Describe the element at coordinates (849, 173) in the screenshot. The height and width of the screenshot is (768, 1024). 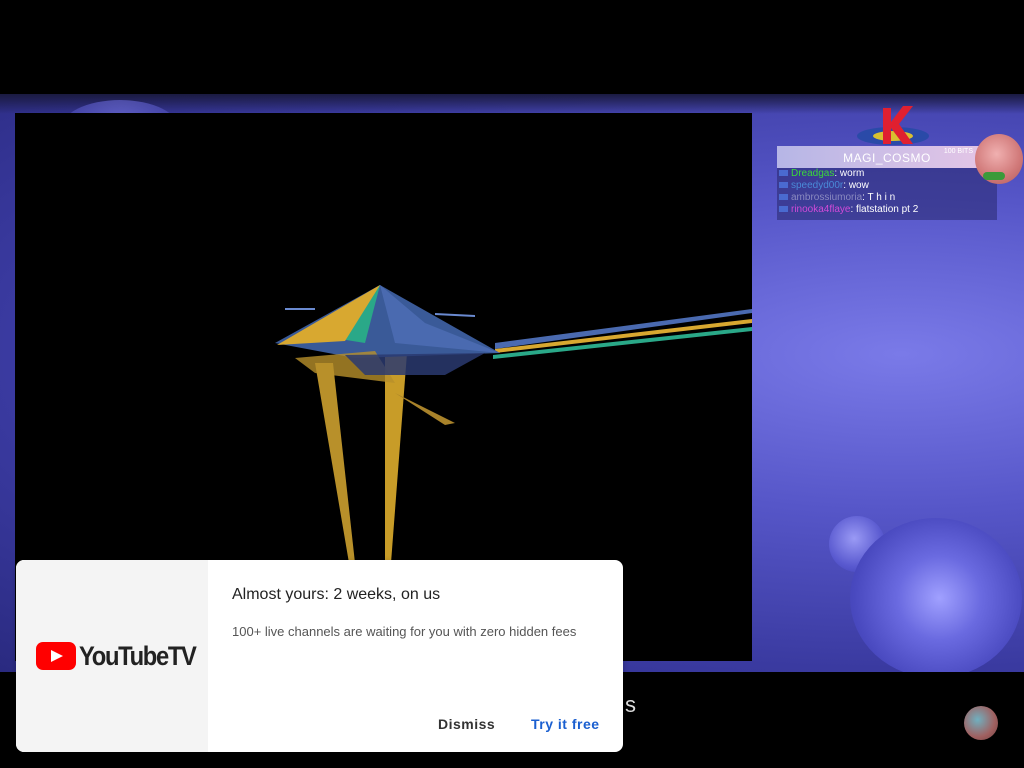
I see `chat-text: : worm` at that location.